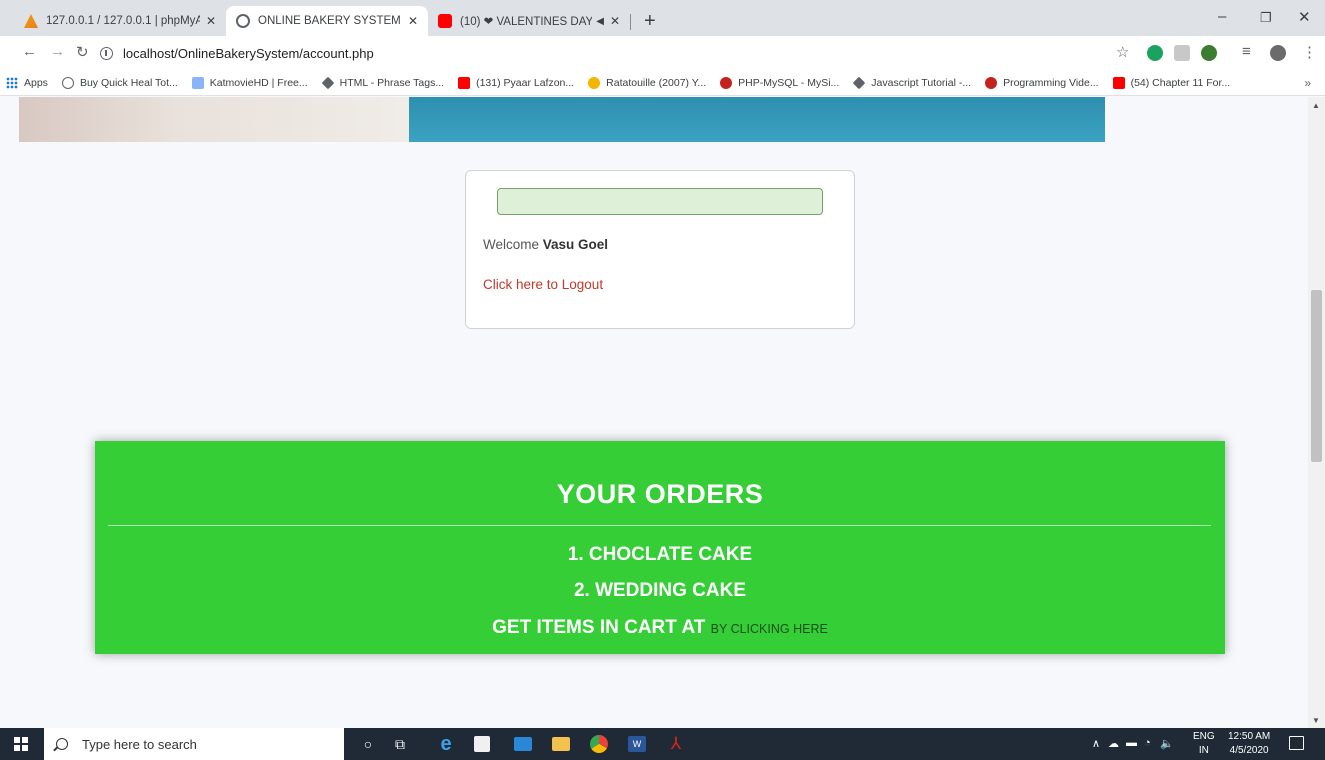  Describe the element at coordinates (757, 119) in the screenshot. I see `banner-image-right` at that location.